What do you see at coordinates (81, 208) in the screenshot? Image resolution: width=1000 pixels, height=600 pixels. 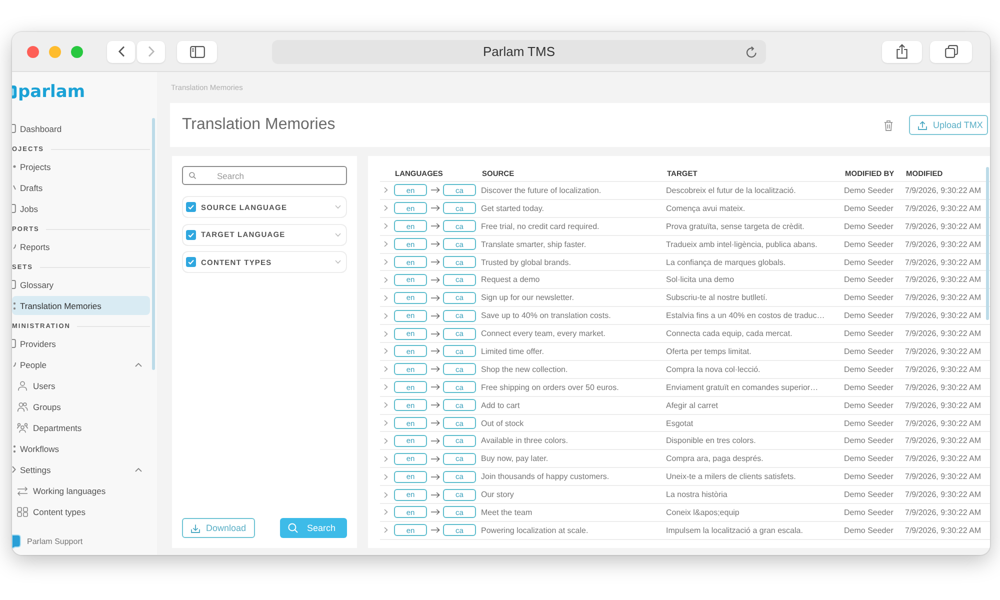 I see `sidebar-item: Jobs` at bounding box center [81, 208].